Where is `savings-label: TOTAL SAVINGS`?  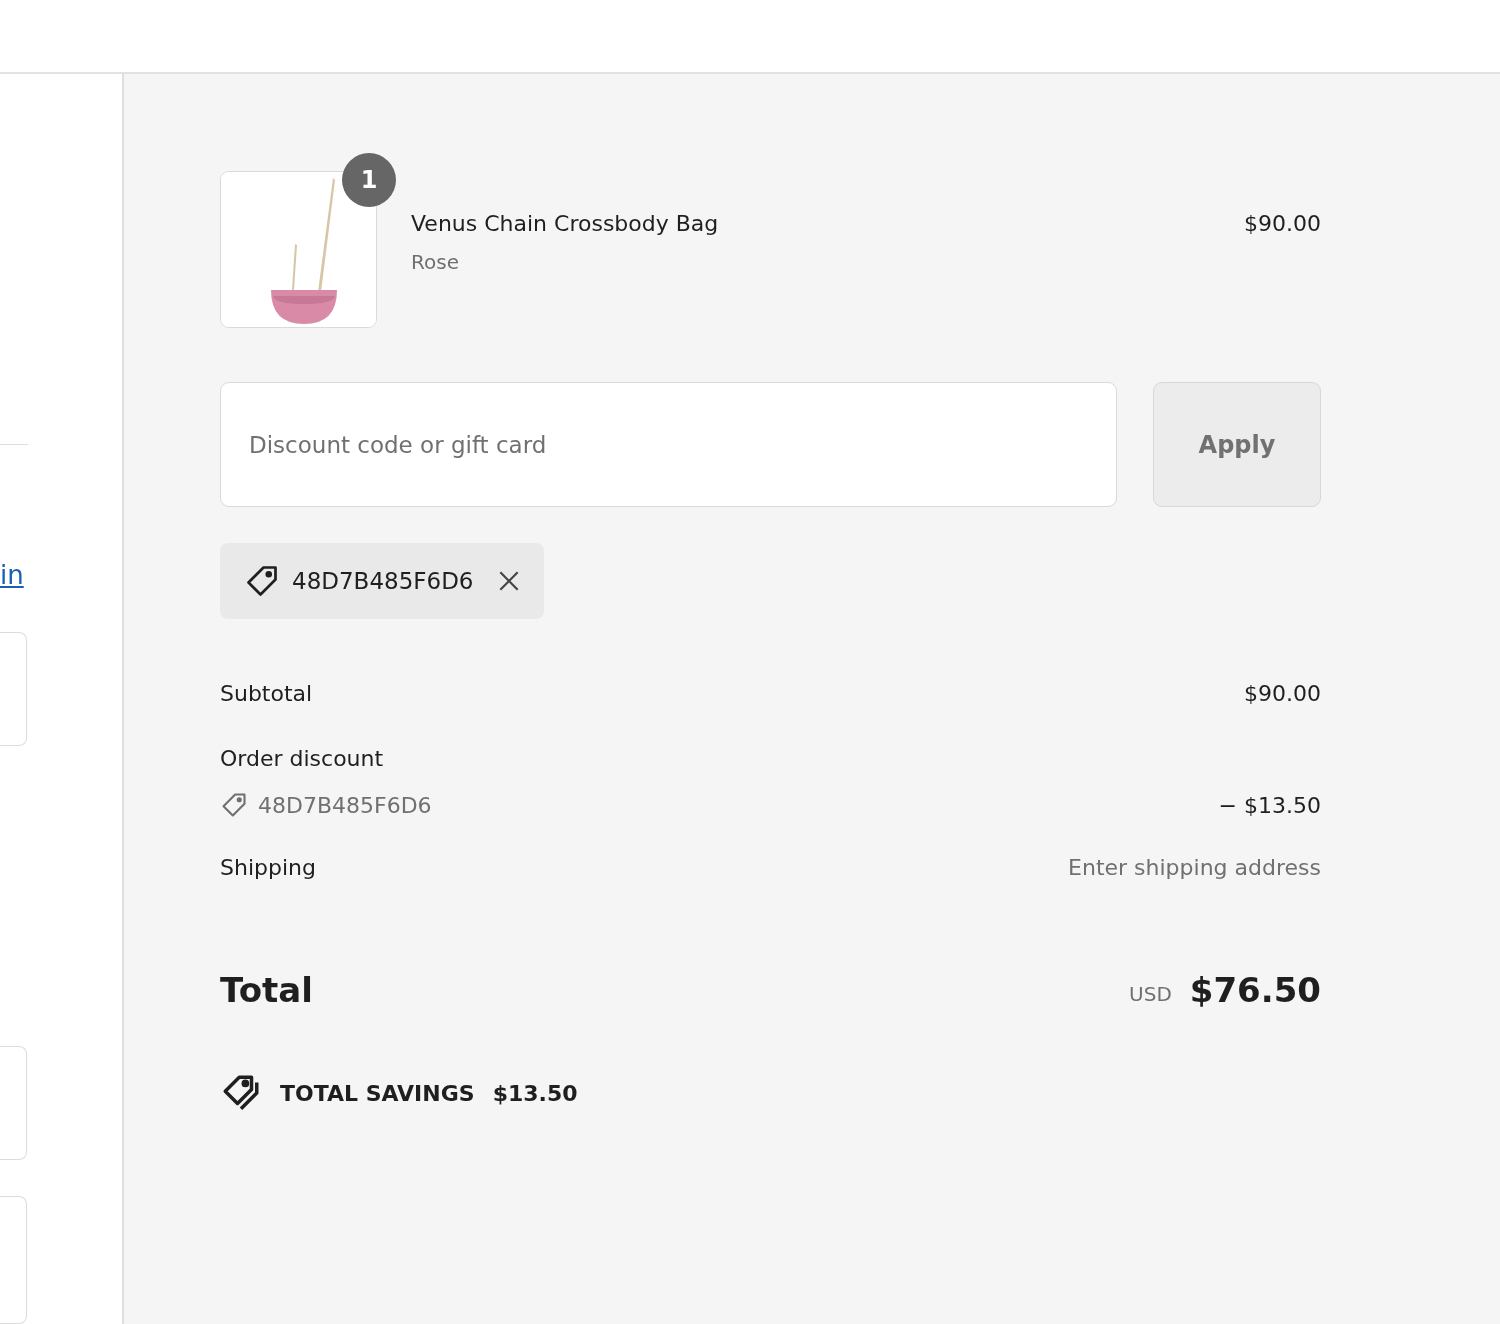 savings-label: TOTAL SAVINGS is located at coordinates (377, 1093).